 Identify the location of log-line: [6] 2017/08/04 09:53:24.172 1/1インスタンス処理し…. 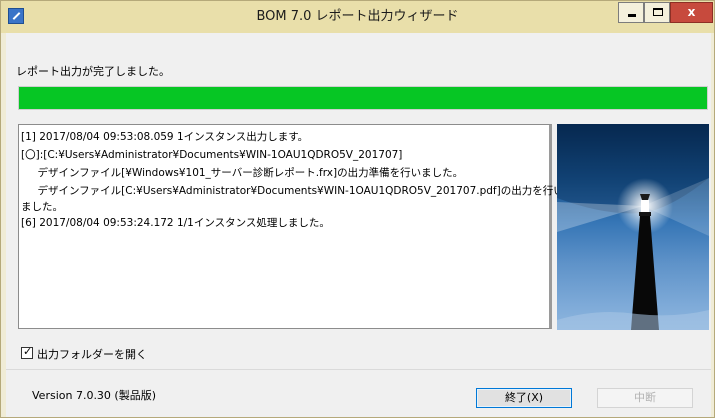
(175, 223).